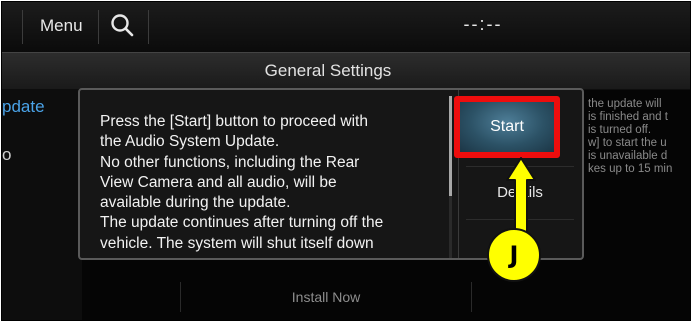 Image resolution: width=692 pixels, height=322 pixels. Describe the element at coordinates (328, 70) in the screenshot. I see `page-title: General Settings` at that location.